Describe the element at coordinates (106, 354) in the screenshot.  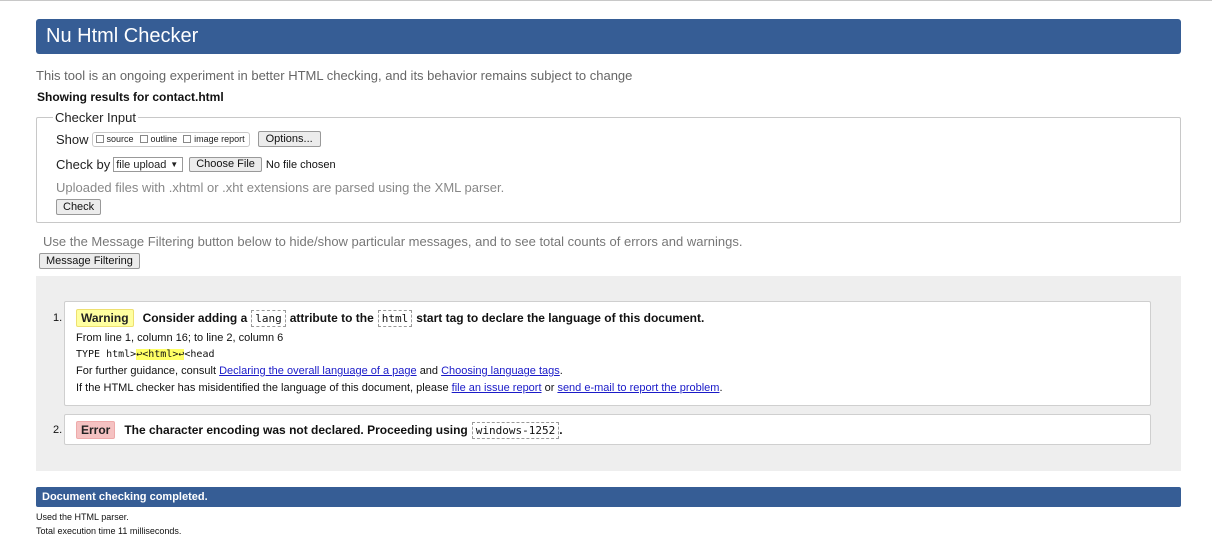
I see `extract-text: TYPE html>` at that location.